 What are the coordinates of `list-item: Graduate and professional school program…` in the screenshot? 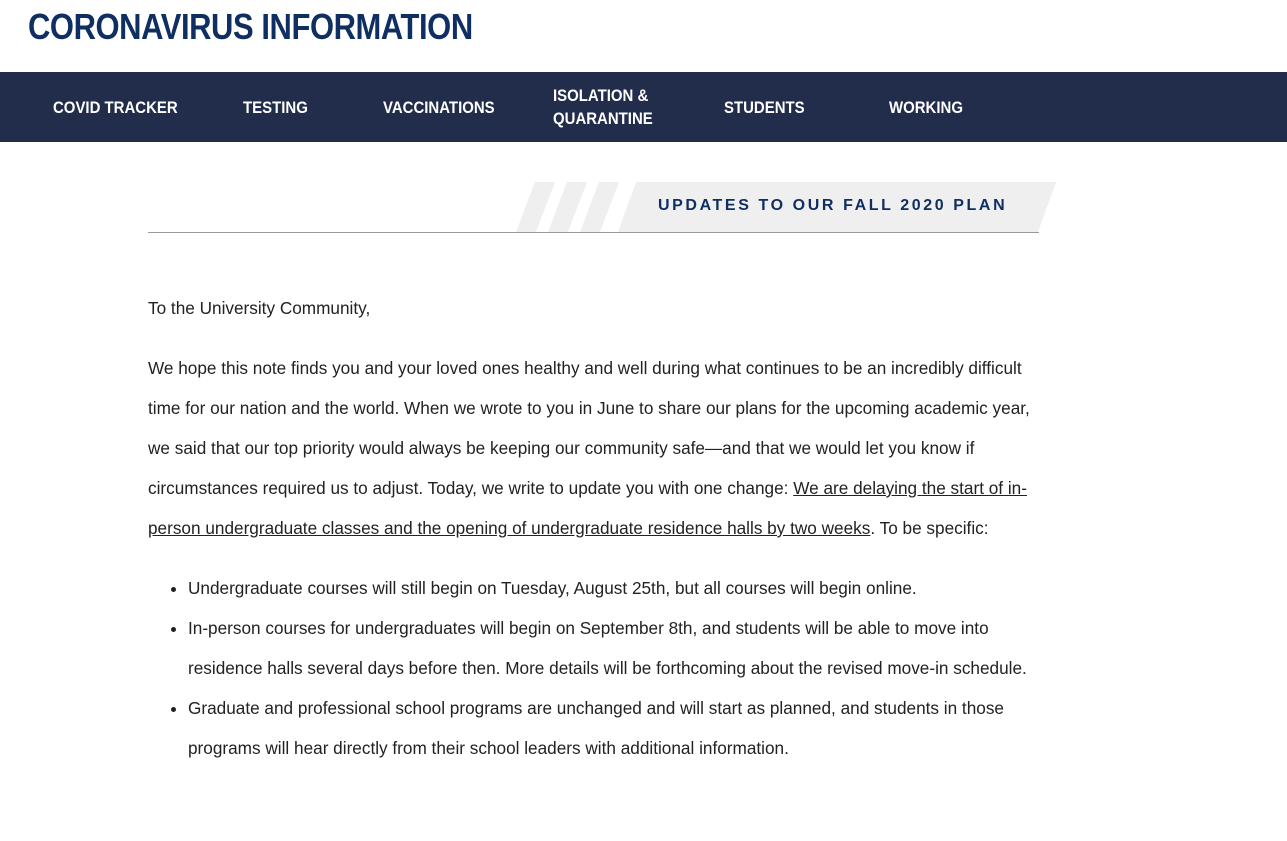 It's located at (618, 728).